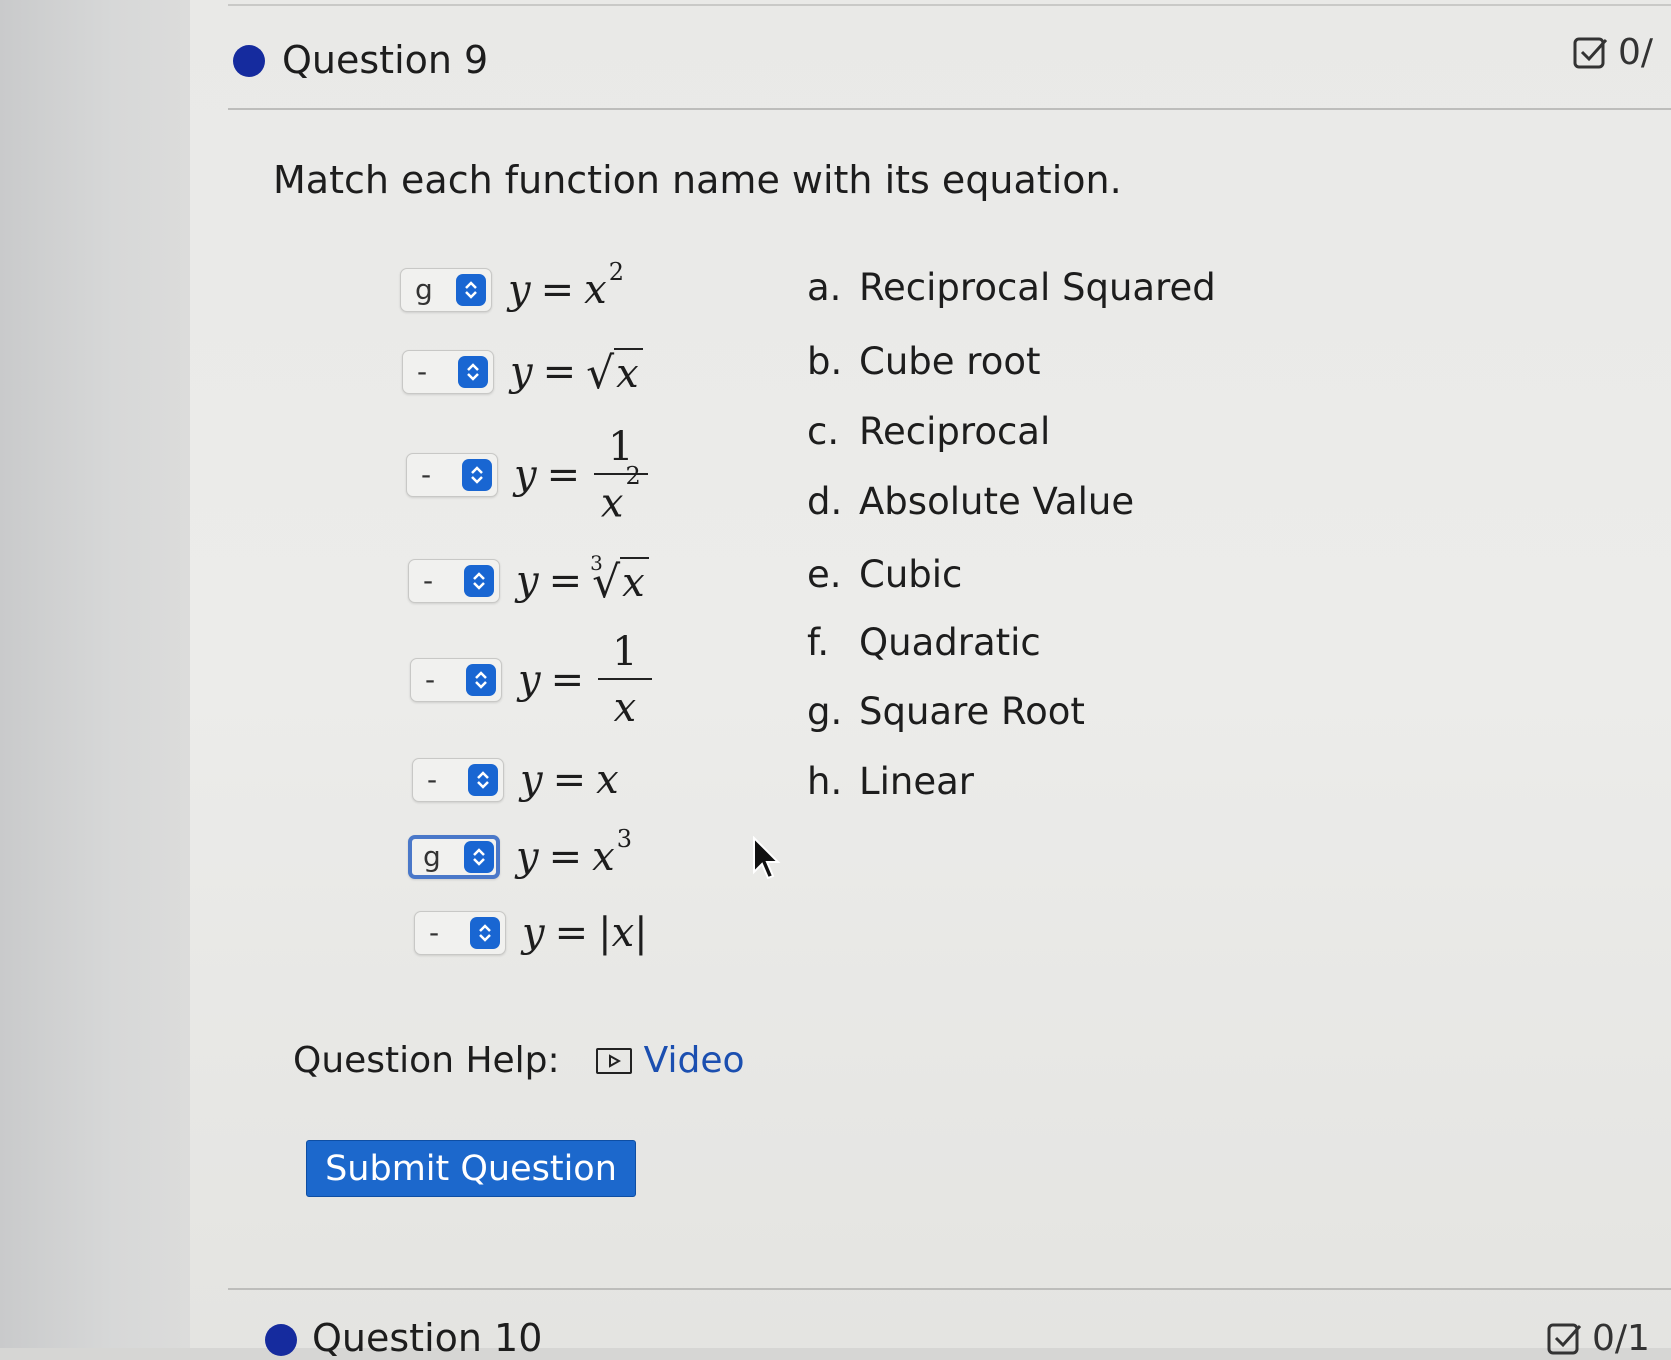  Describe the element at coordinates (427, 1338) in the screenshot. I see `question-10-title: Question 10` at that location.